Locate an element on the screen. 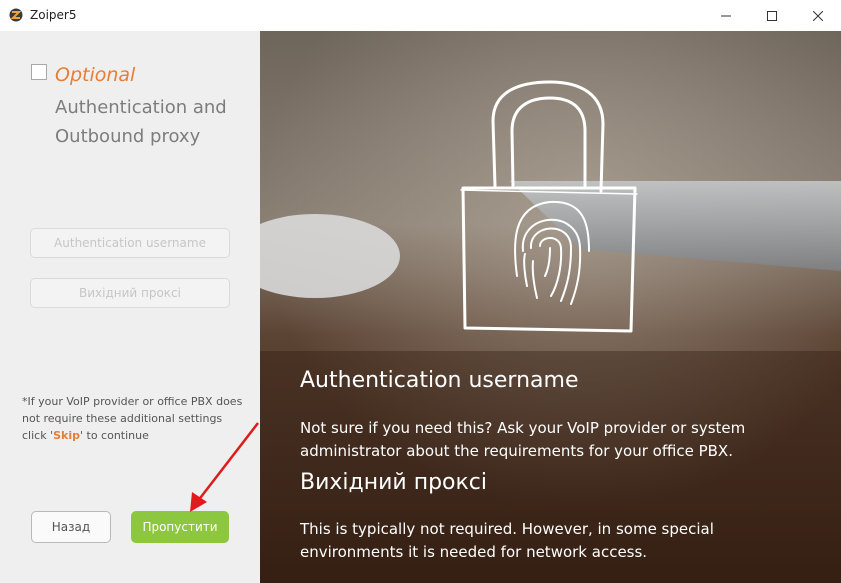 The image size is (841, 583). note-text-after: ' to continue is located at coordinates (114, 435).